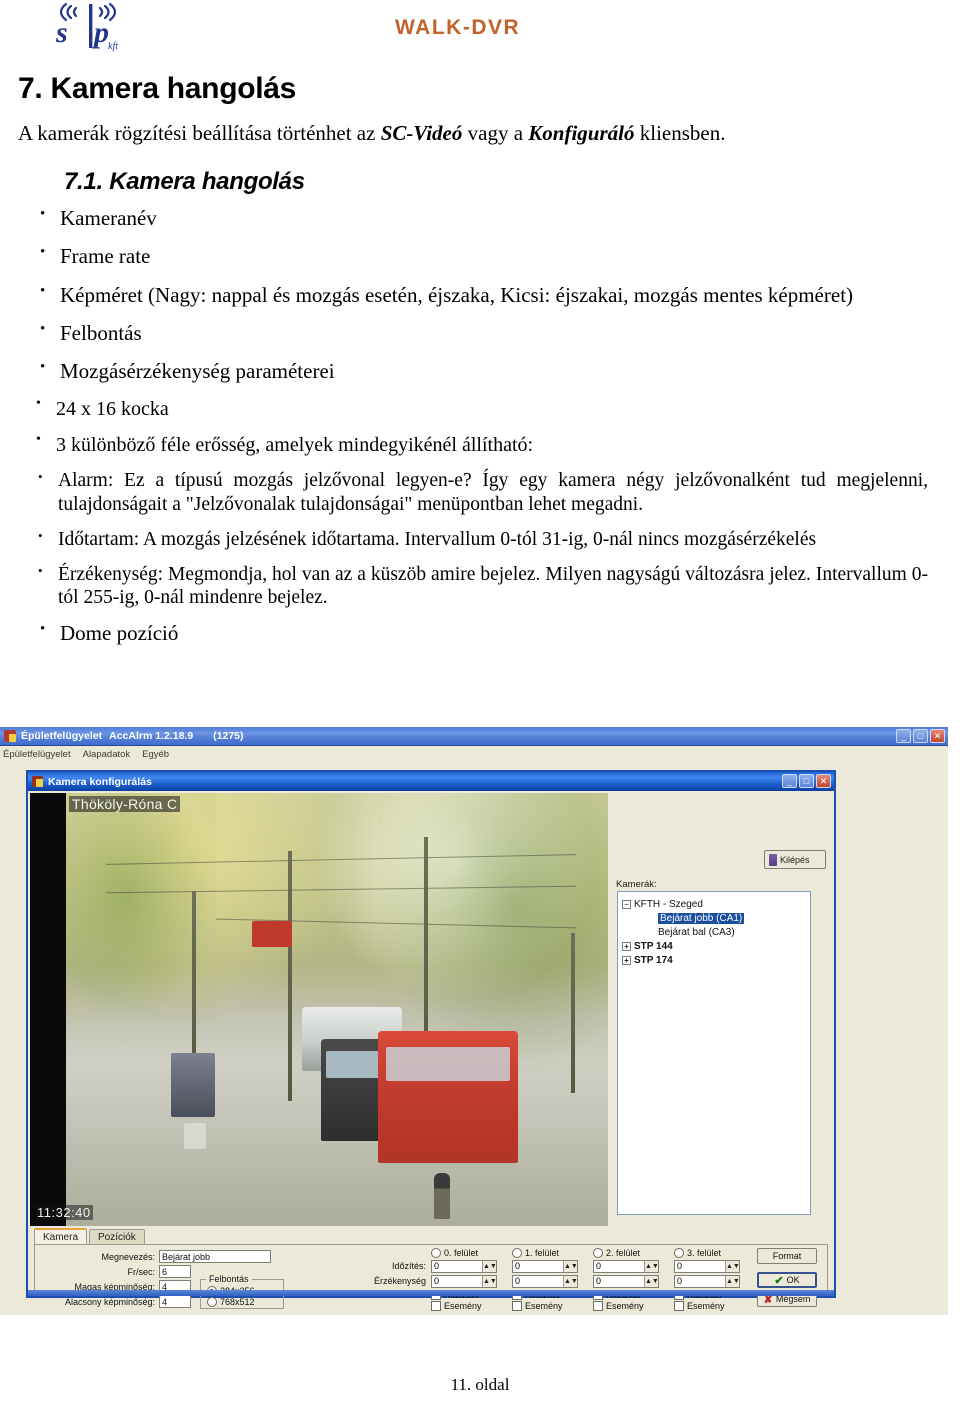 The width and height of the screenshot is (960, 1413). I want to click on event-checkbox-row-2: Esemény, so click(631, 1306).